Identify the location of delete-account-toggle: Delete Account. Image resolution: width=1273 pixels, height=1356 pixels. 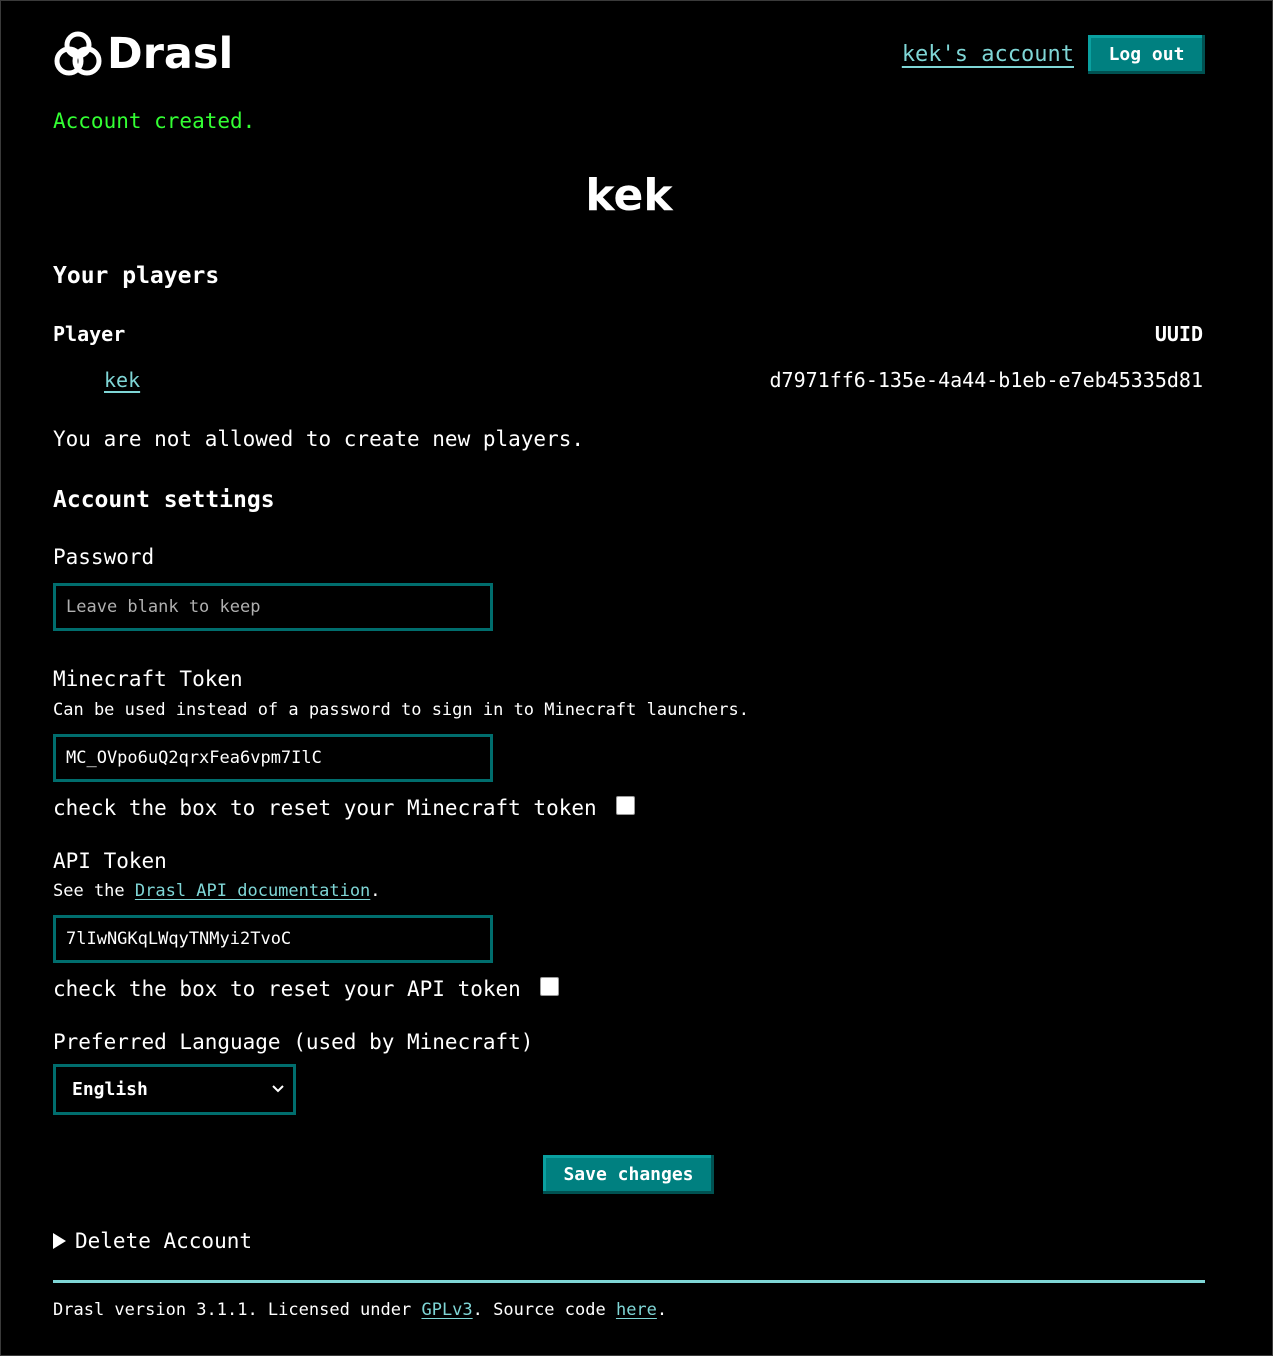
(152, 1241).